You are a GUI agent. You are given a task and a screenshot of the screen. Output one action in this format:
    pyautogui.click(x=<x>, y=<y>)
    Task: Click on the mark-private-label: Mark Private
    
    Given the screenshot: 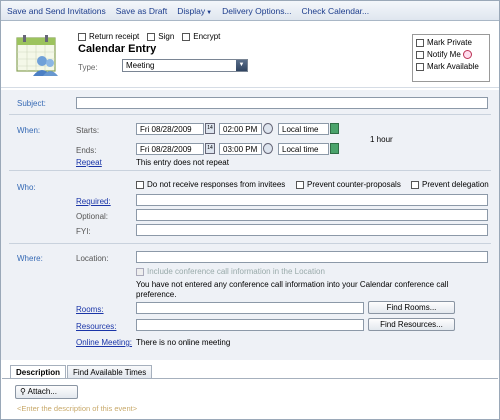 What is the action you would take?
    pyautogui.click(x=449, y=42)
    